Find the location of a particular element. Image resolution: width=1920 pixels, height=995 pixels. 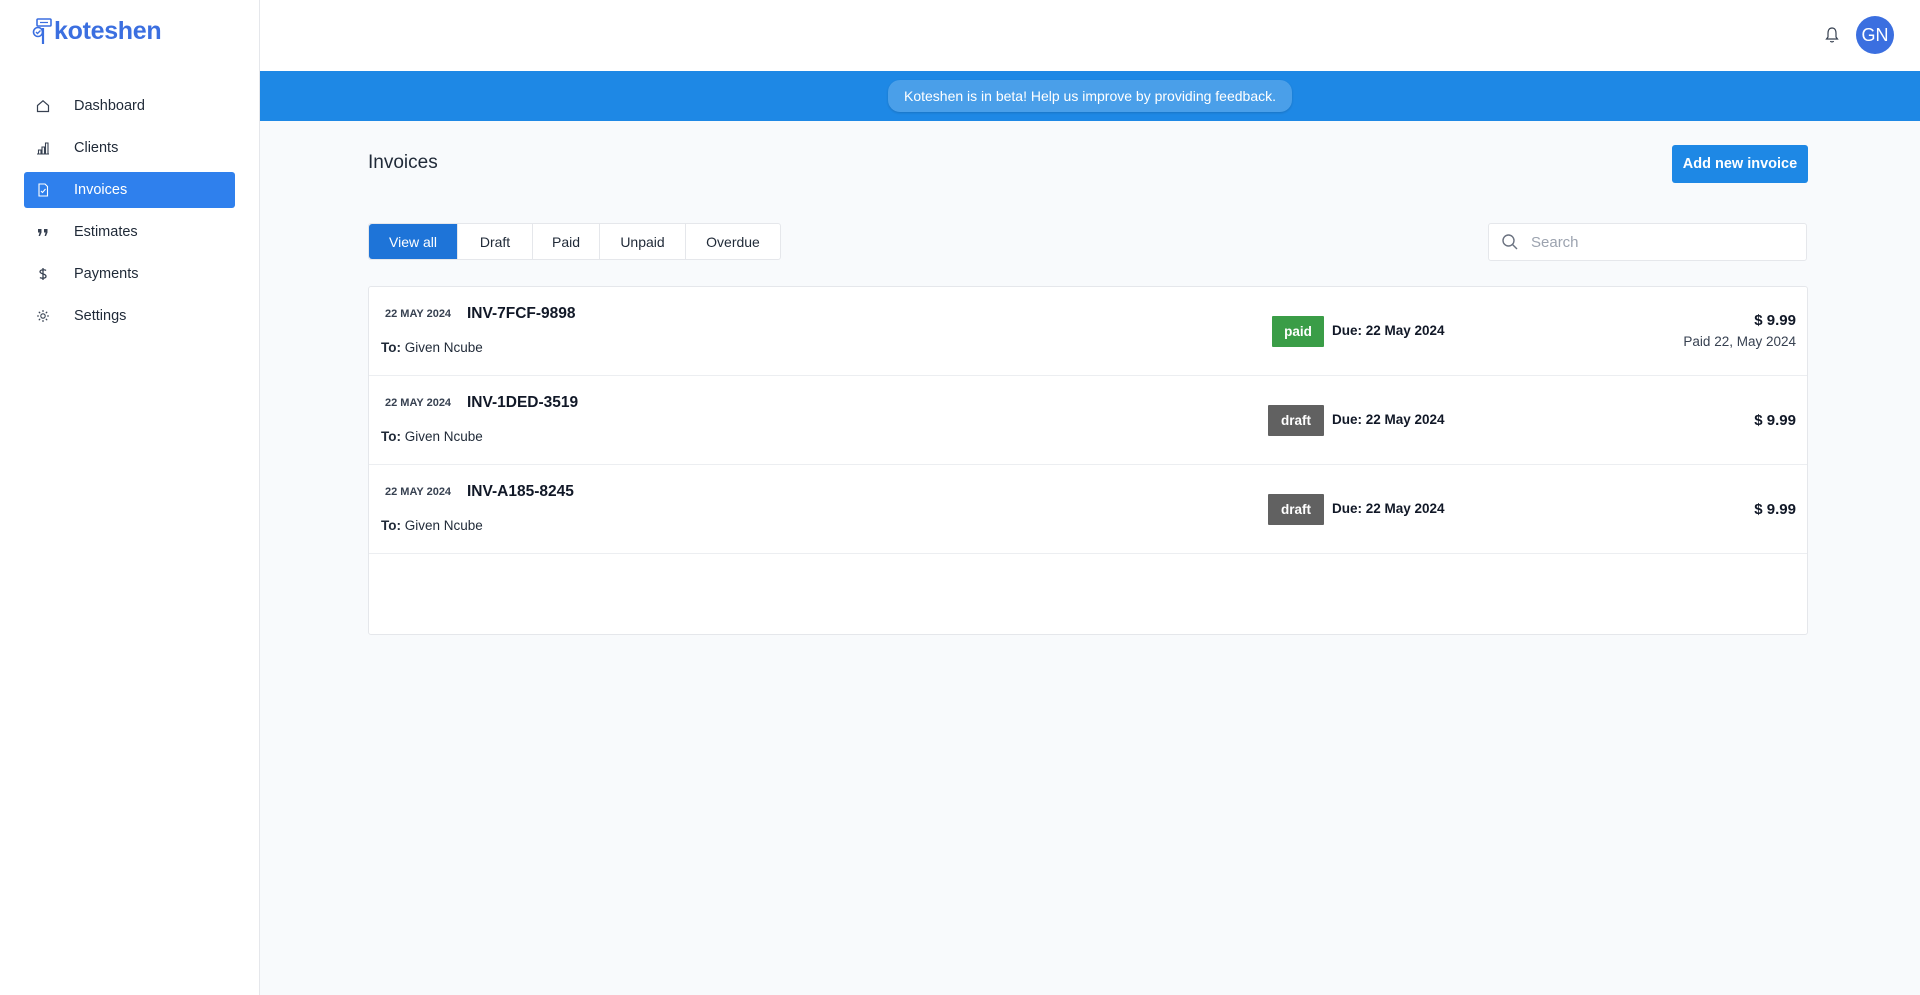

bar-chart-icon is located at coordinates (43, 148).